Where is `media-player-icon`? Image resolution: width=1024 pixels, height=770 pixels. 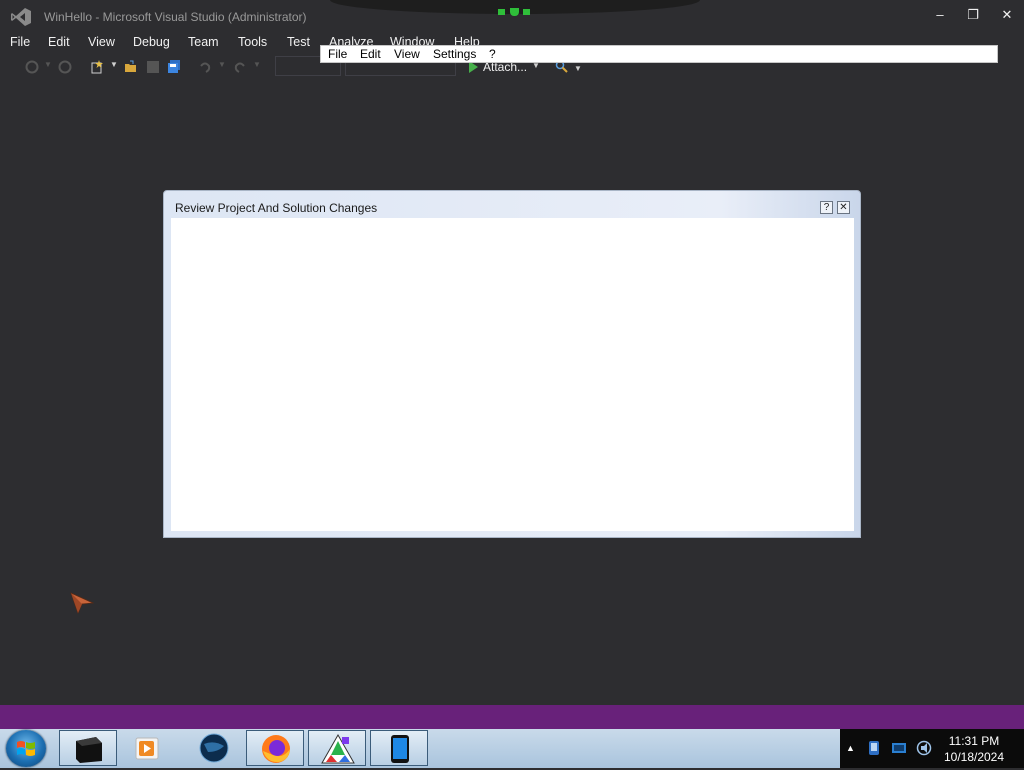 media-player-icon is located at coordinates (147, 748).